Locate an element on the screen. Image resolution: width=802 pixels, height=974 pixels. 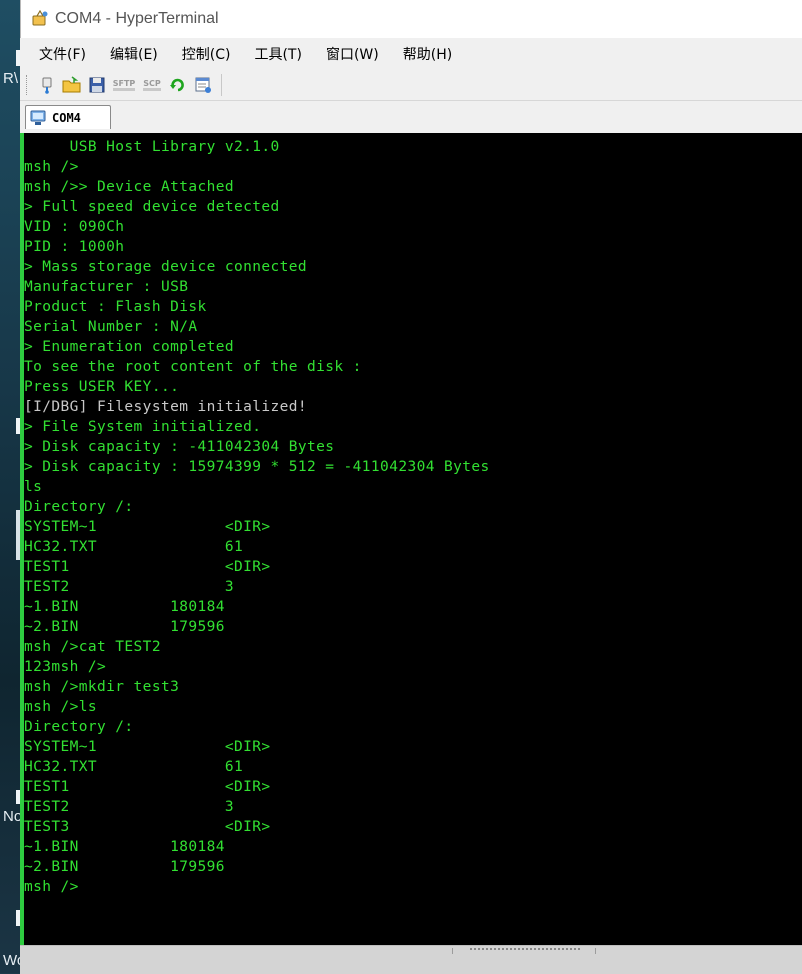
desktop-fragment: R\ is located at coordinates (10, 78).